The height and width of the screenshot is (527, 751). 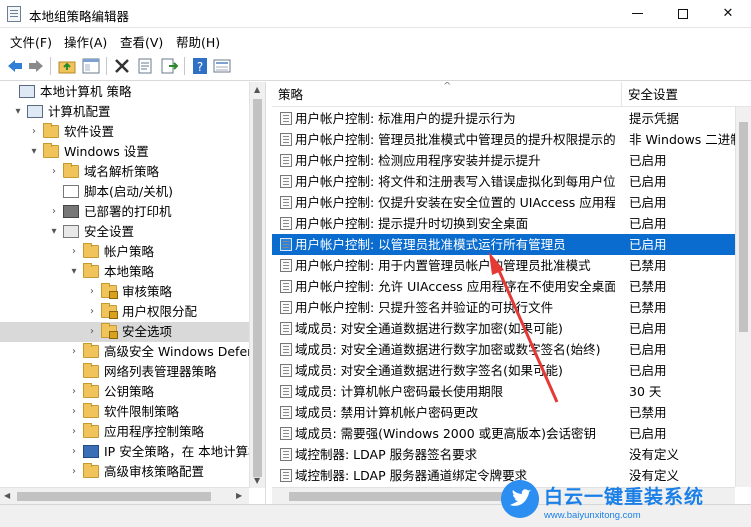 What do you see at coordinates (124, 332) in the screenshot?
I see `tree-item: › 安全选项` at bounding box center [124, 332].